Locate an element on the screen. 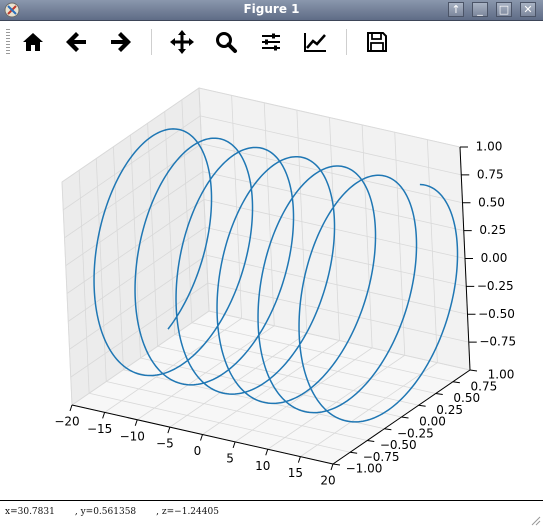 The image size is (543, 528). zoom-icon is located at coordinates (226, 42).